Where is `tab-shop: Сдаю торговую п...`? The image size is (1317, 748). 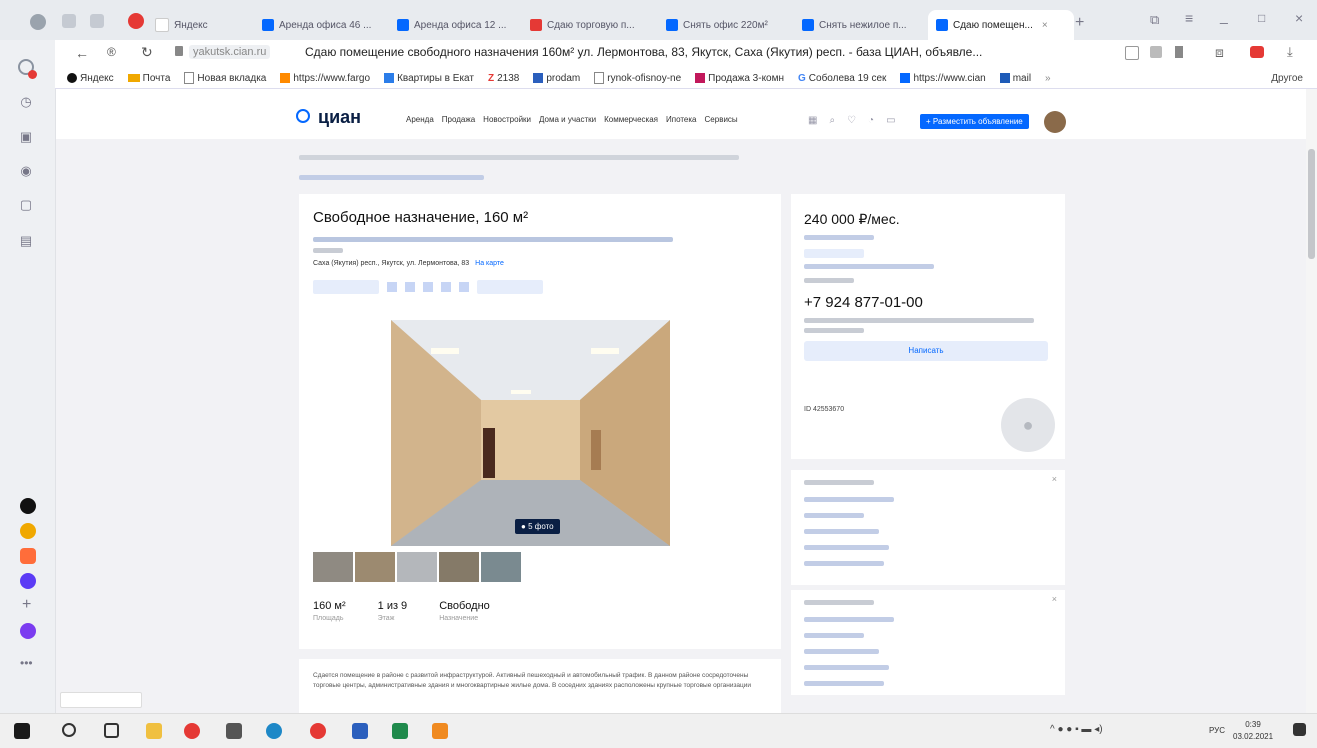
tab-shop: Сдаю торговую п... is located at coordinates (592, 25).